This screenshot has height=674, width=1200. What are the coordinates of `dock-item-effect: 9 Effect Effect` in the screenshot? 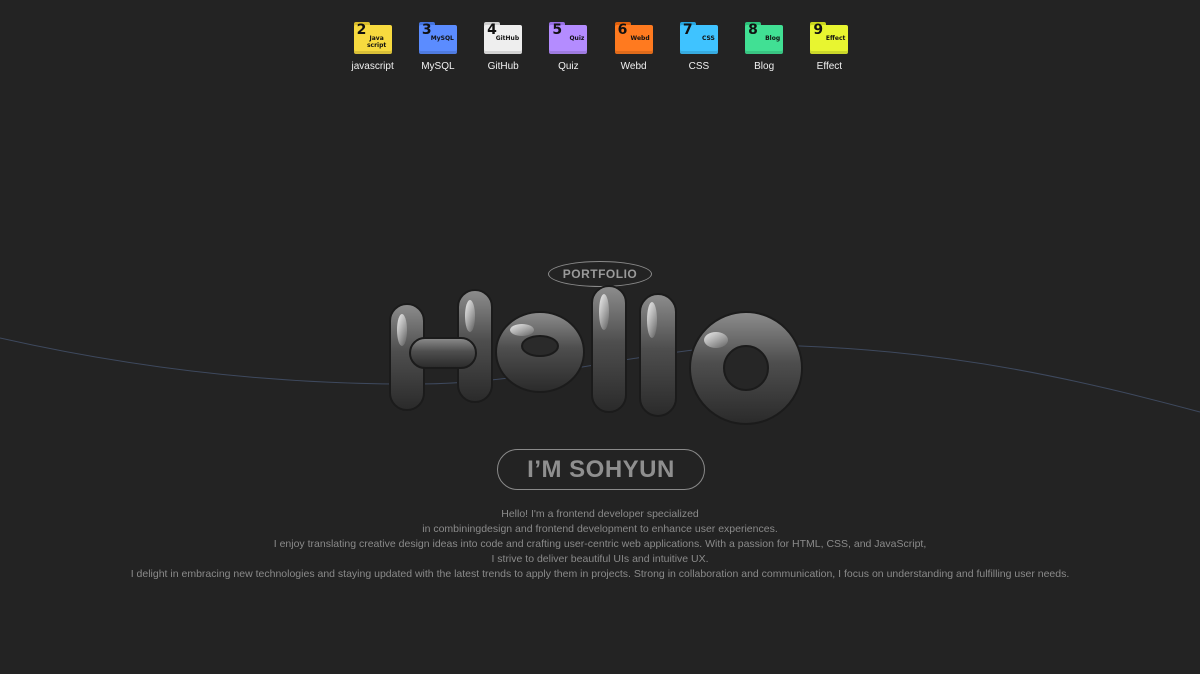 It's located at (829, 52).